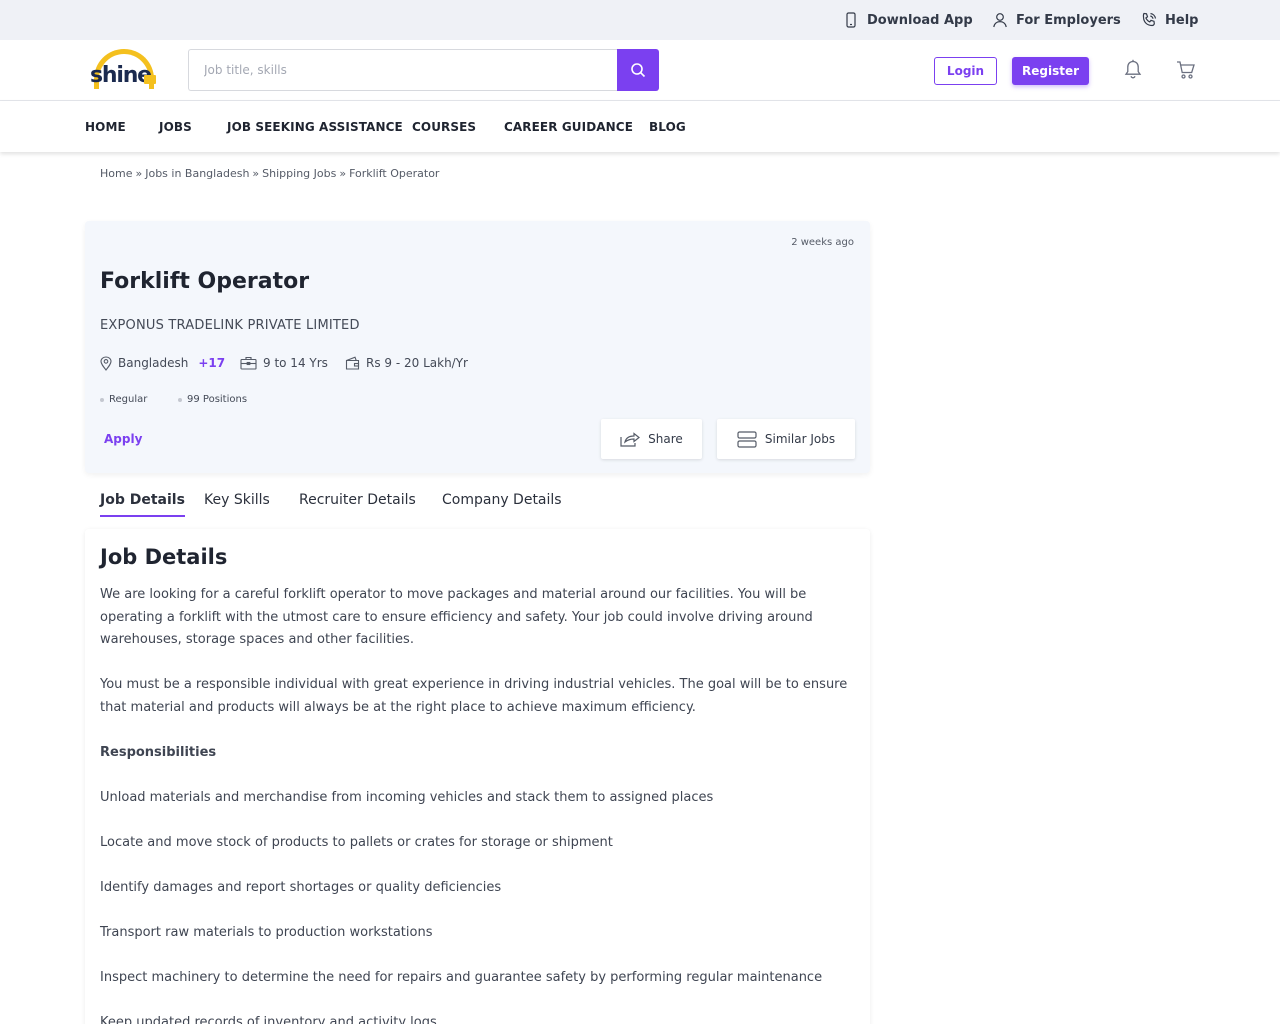 The height and width of the screenshot is (1024, 1280). I want to click on job-type-text: Regular, so click(128, 399).